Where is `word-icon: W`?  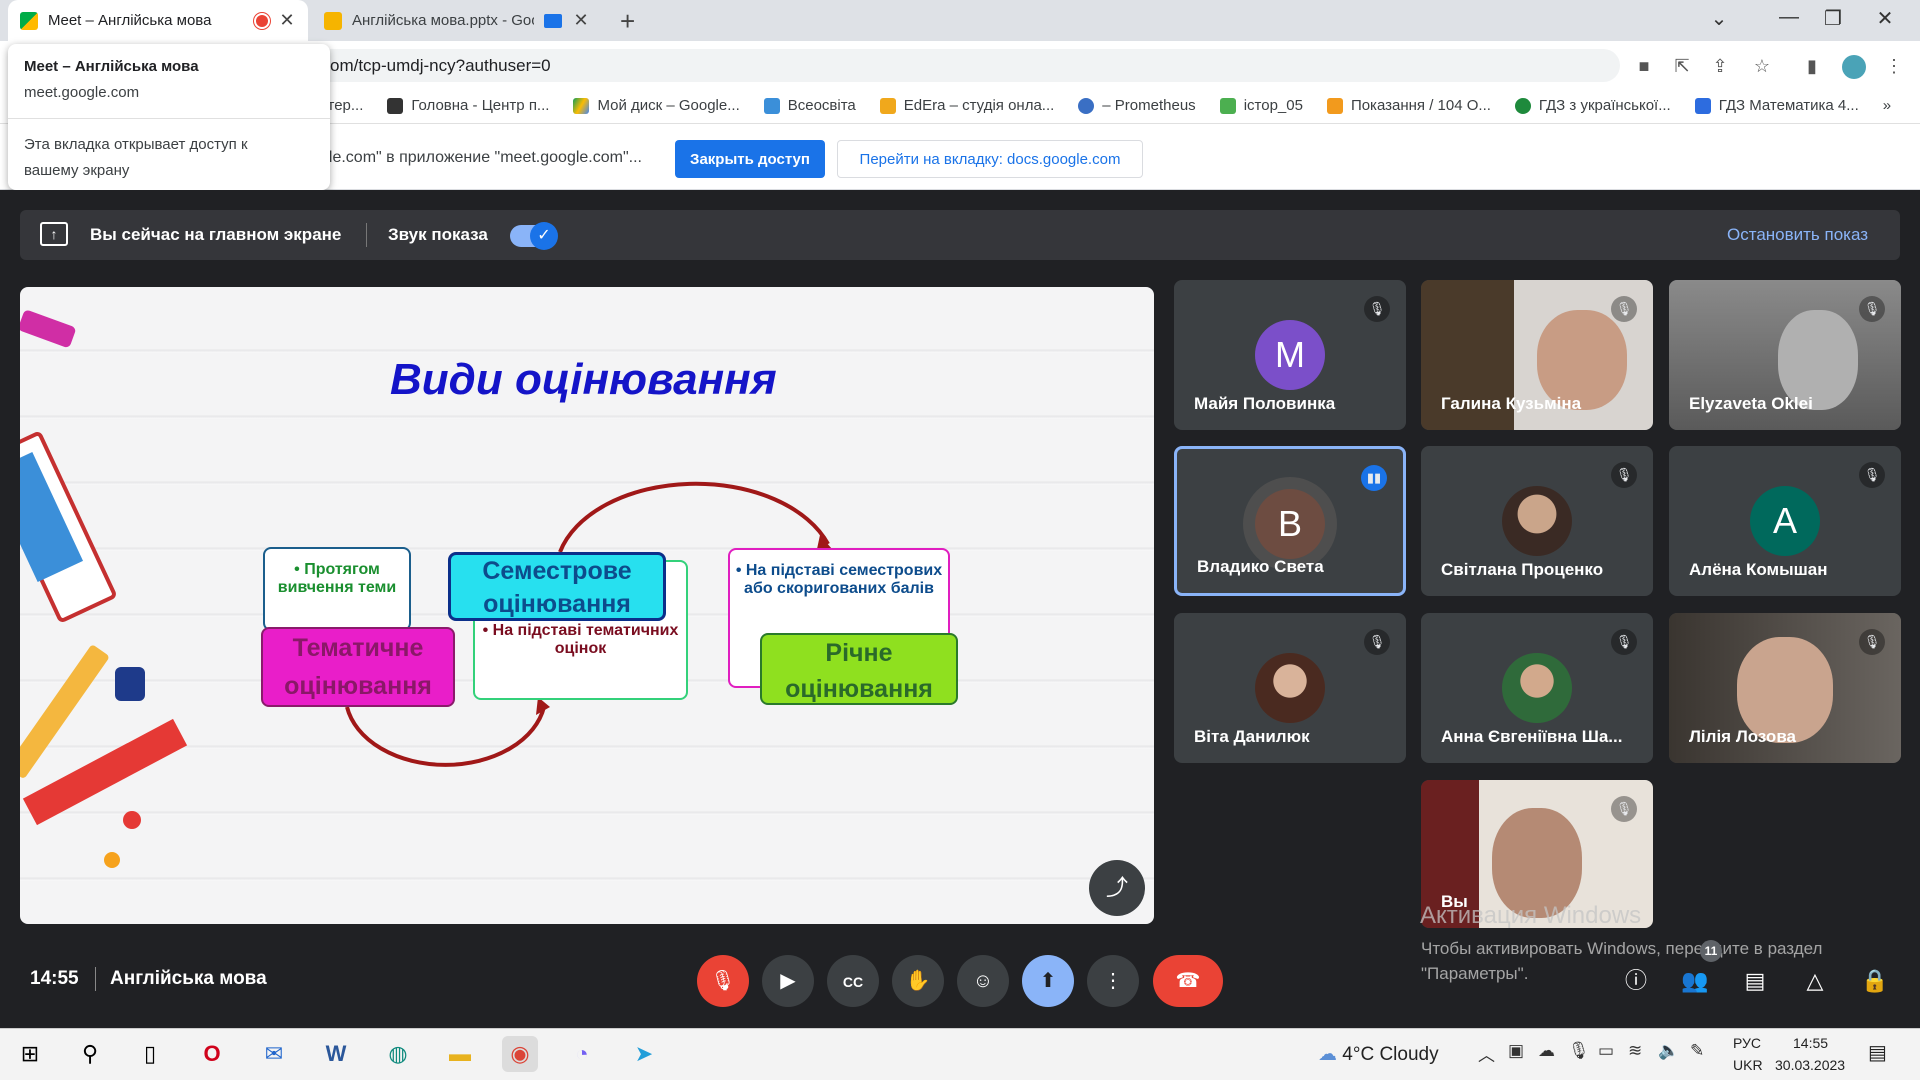
word-icon: W is located at coordinates (336, 1054).